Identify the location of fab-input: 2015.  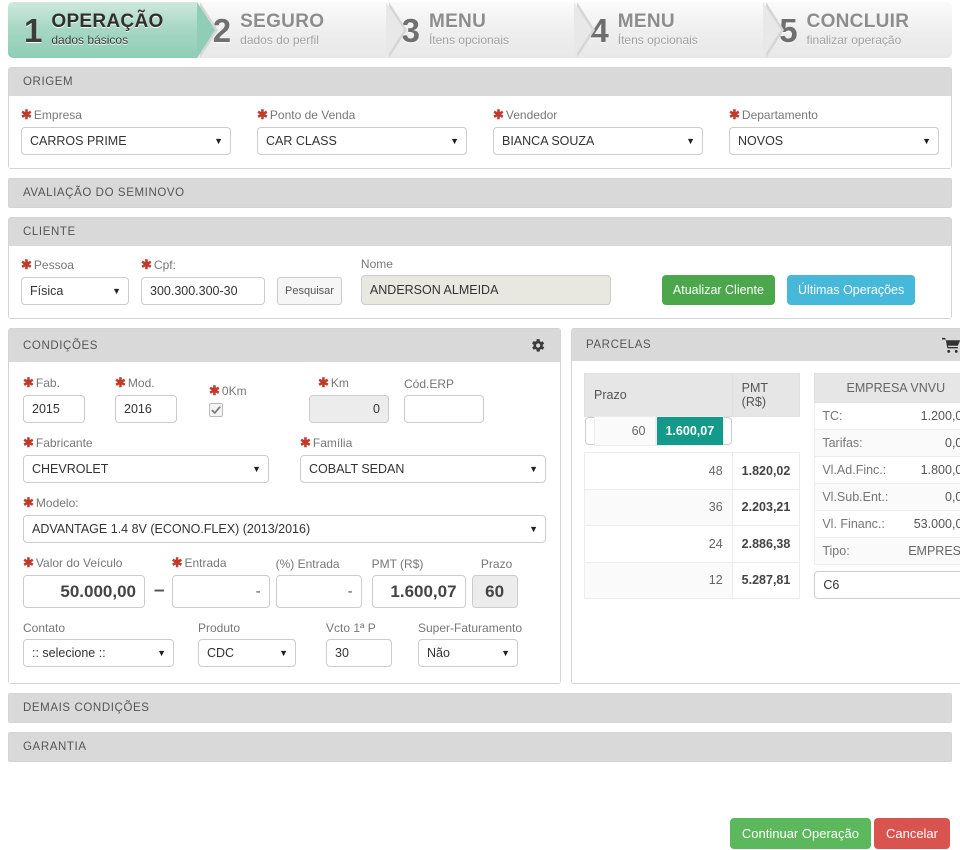
(54, 409).